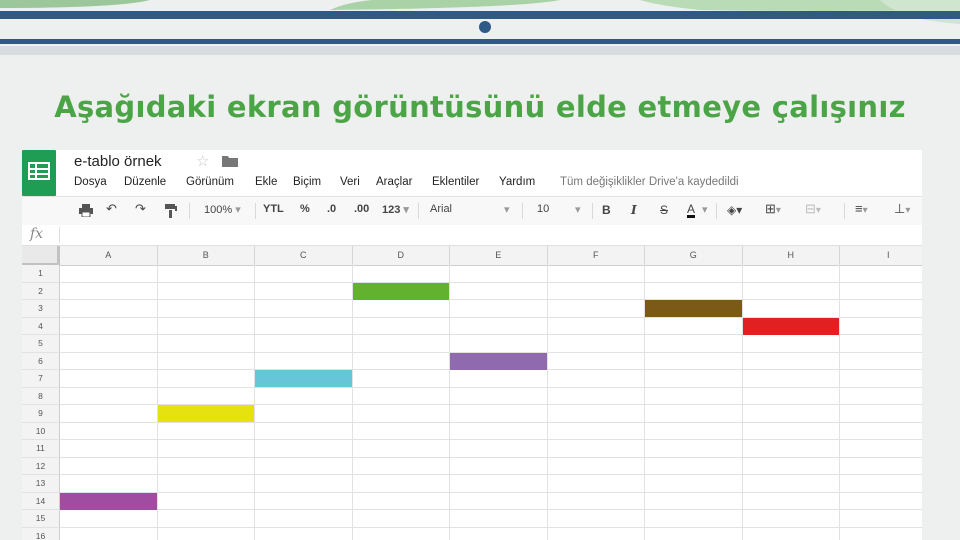  I want to click on italic-button: I, so click(634, 210).